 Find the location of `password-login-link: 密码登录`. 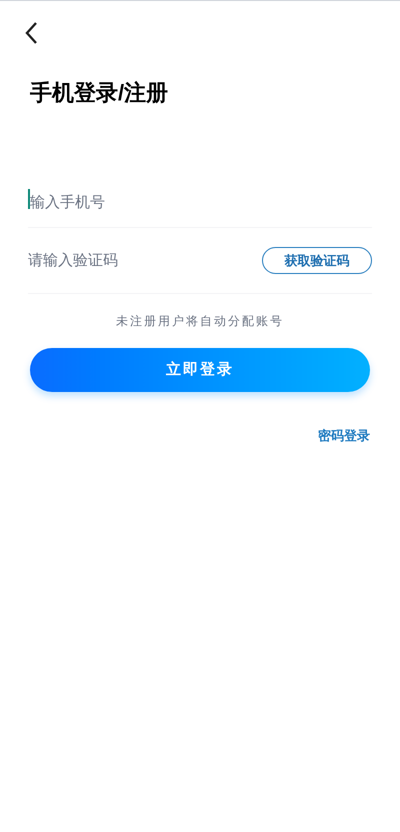

password-login-link: 密码登录 is located at coordinates (344, 436).